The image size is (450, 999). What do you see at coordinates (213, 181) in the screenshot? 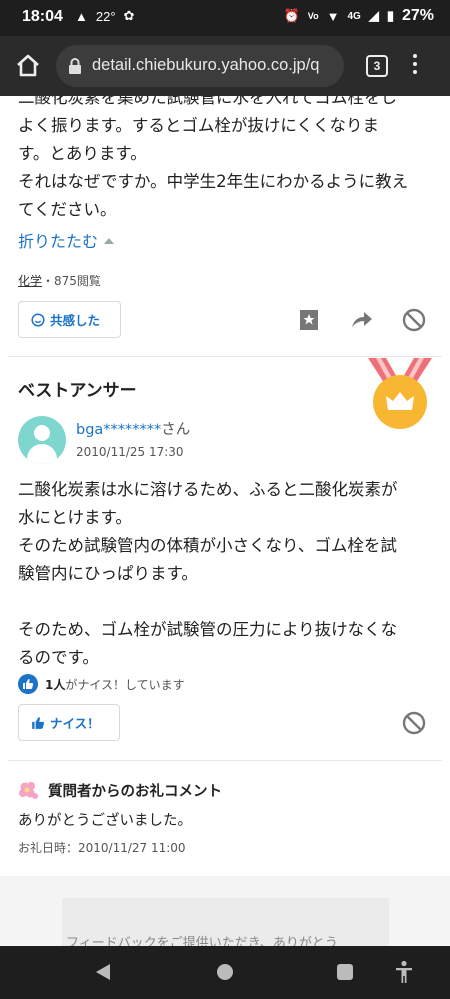
I see `question-line: それはなぜですか。中学生2年生にわかるように教え` at bounding box center [213, 181].